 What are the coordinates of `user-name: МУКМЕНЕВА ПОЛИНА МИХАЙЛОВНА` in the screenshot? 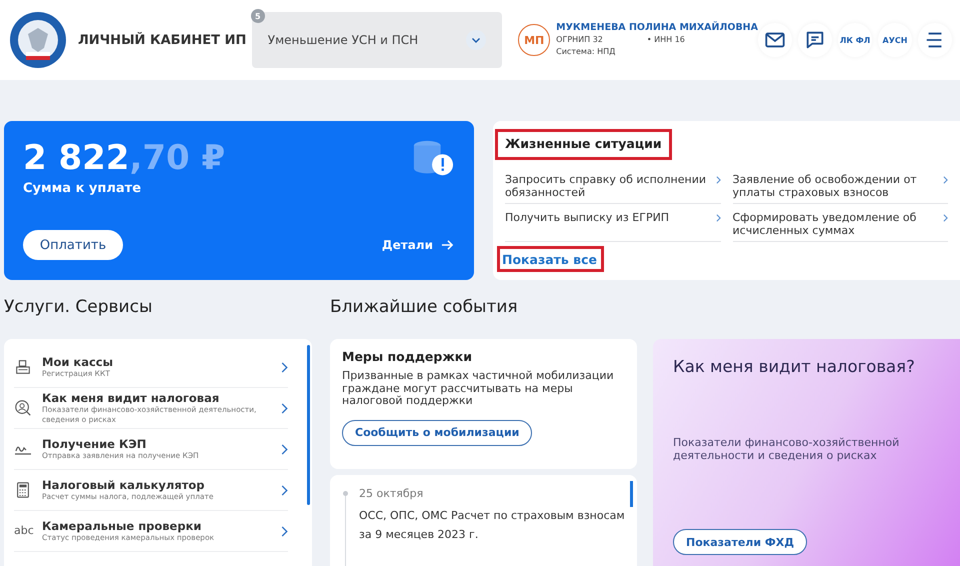 It's located at (657, 28).